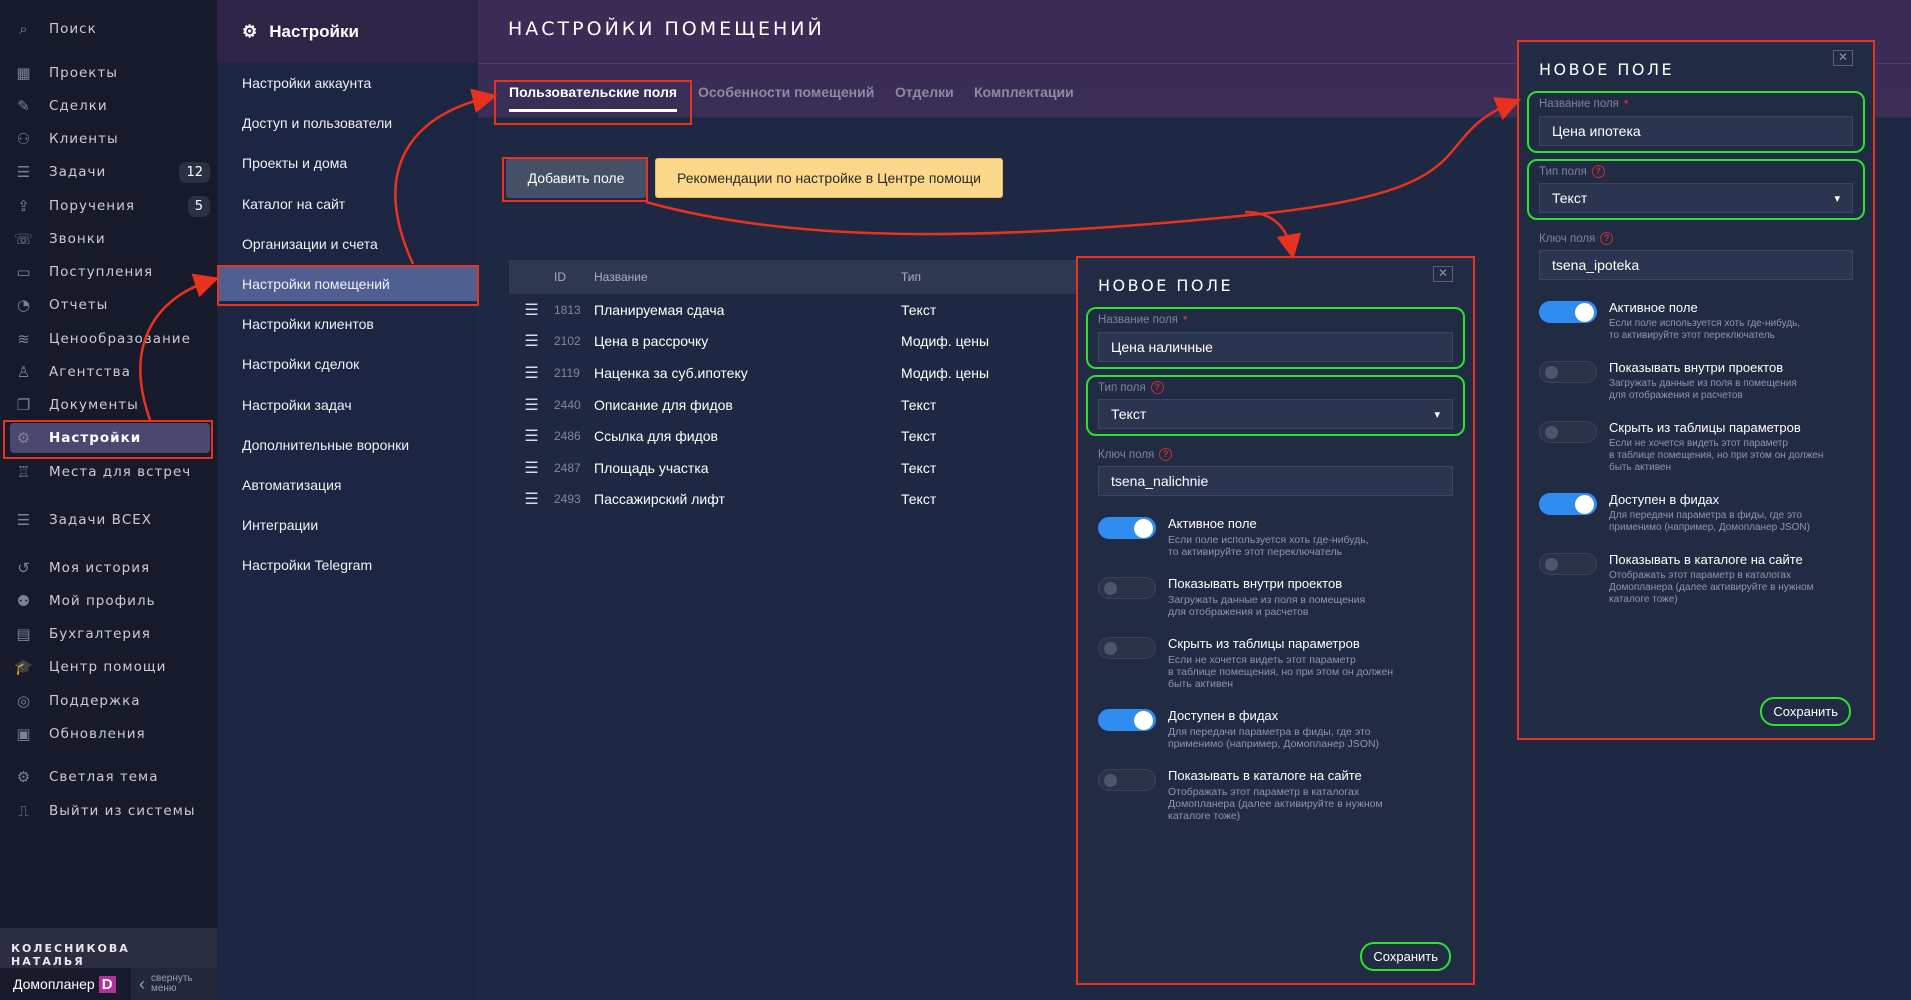 The height and width of the screenshot is (1000, 1911). Describe the element at coordinates (110, 811) in the screenshot. I see `sidebar-item: ⎍ Выйти из системы` at that location.